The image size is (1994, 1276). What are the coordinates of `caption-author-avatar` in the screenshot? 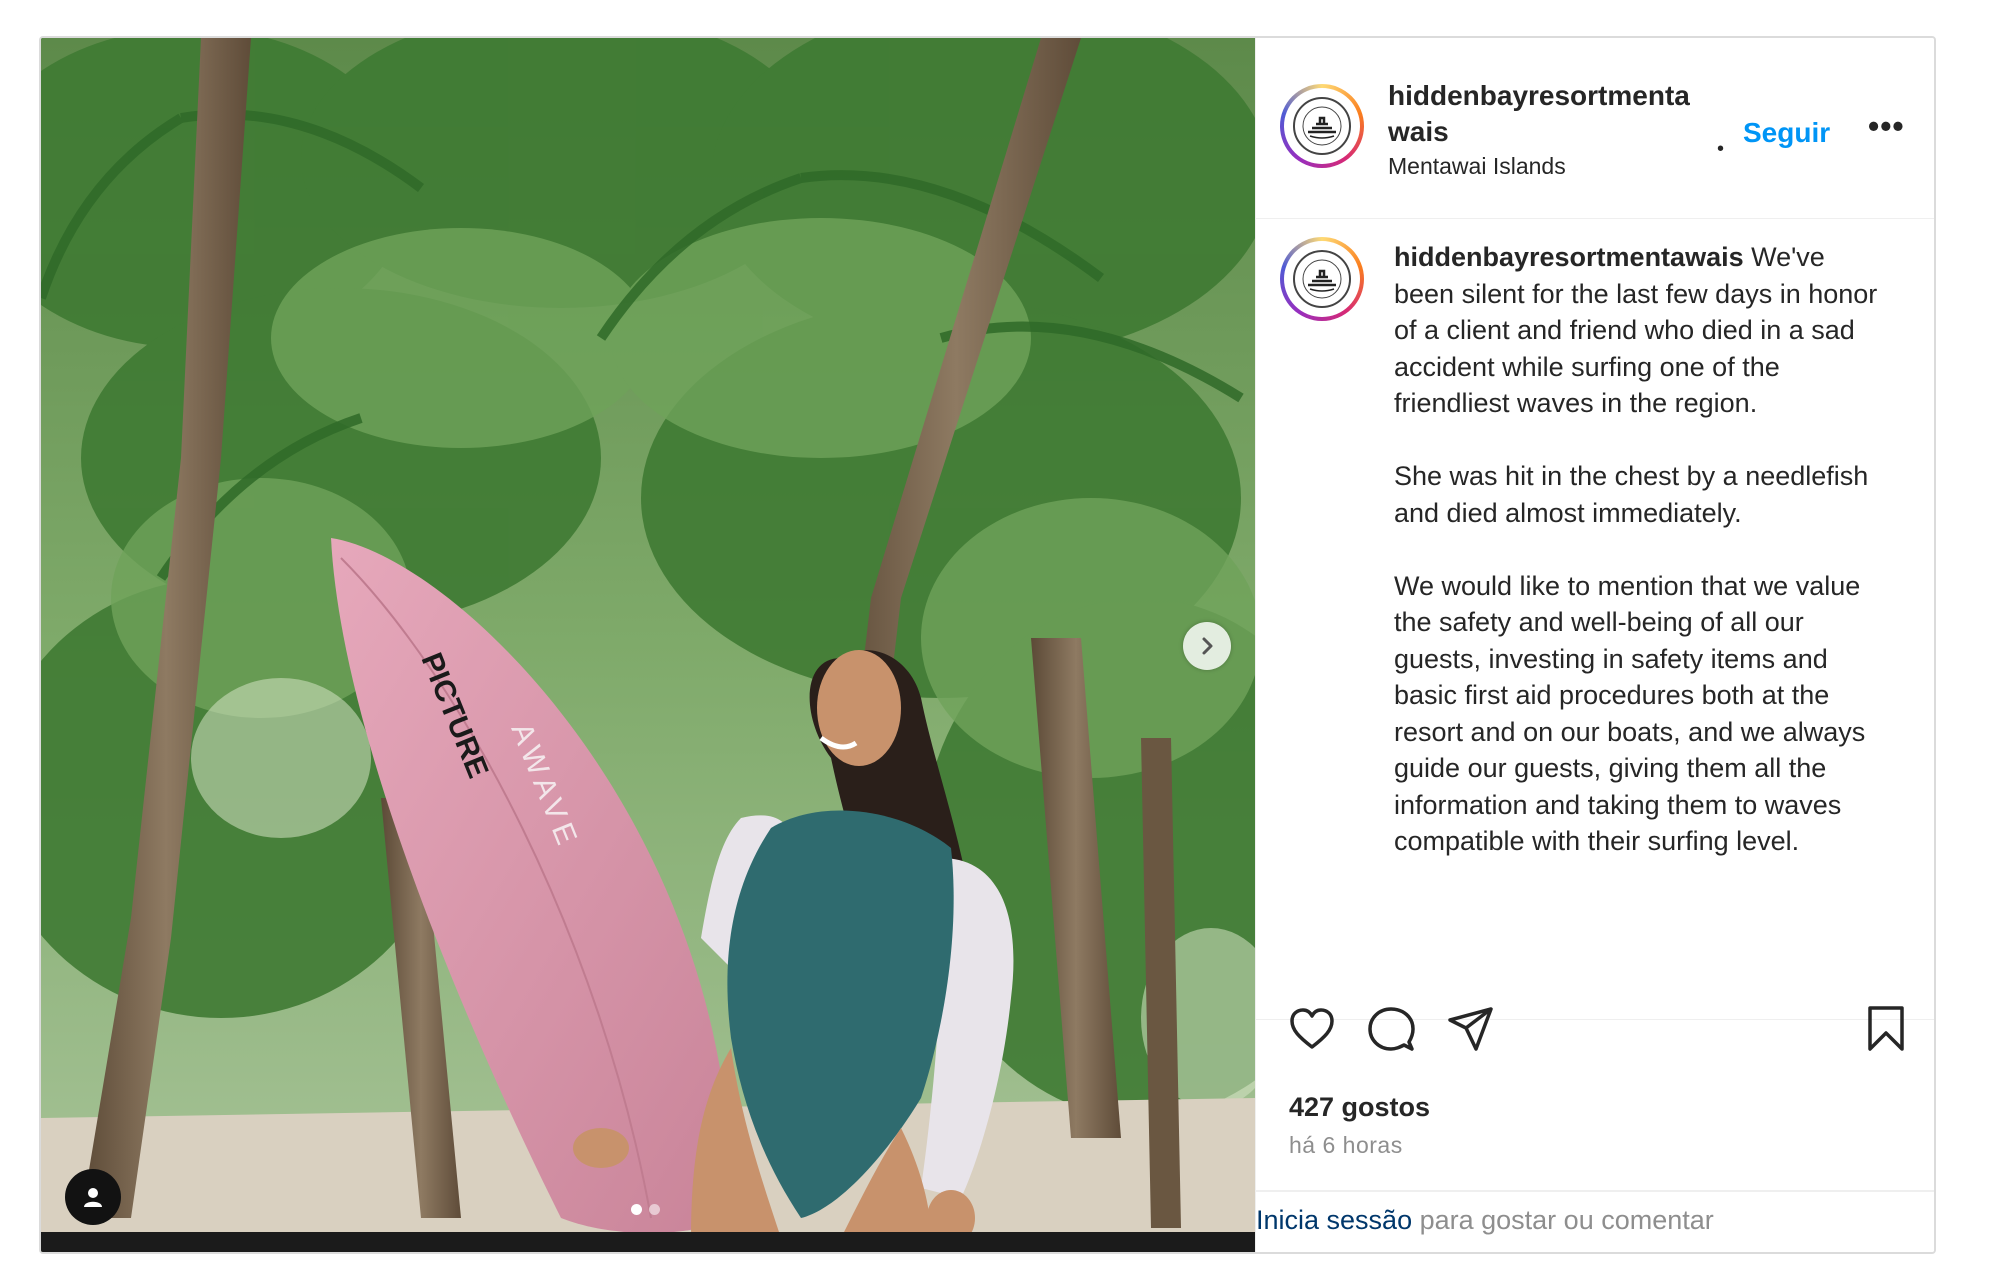 It's located at (1322, 279).